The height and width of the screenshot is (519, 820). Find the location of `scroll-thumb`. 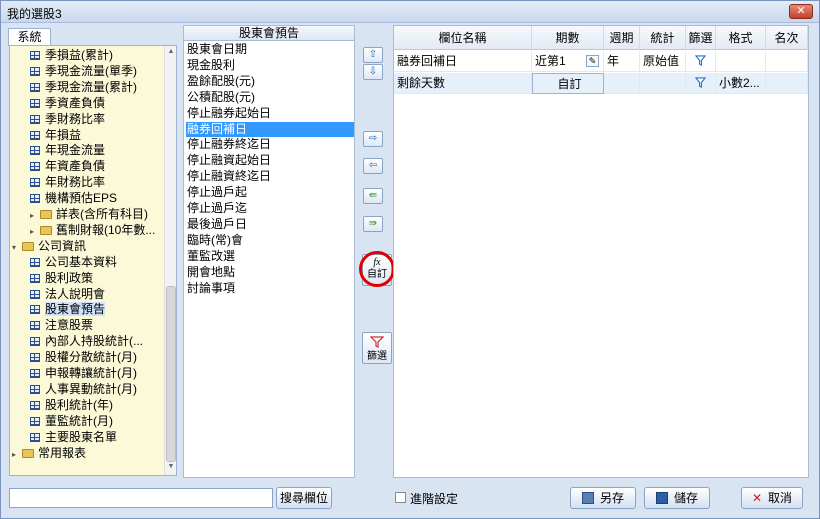

scroll-thumb is located at coordinates (171, 374).